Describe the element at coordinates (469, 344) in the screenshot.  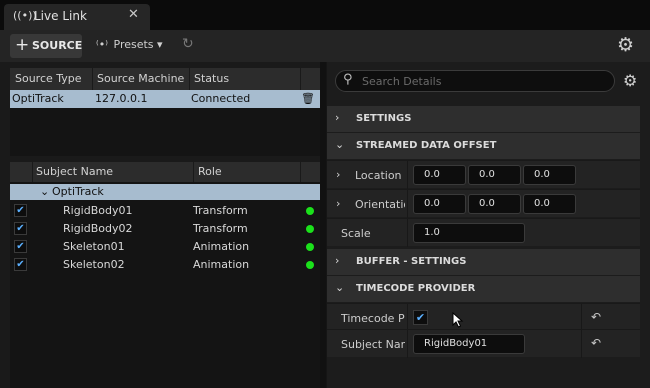
I see `subject-name-field: RigidBody01` at that location.